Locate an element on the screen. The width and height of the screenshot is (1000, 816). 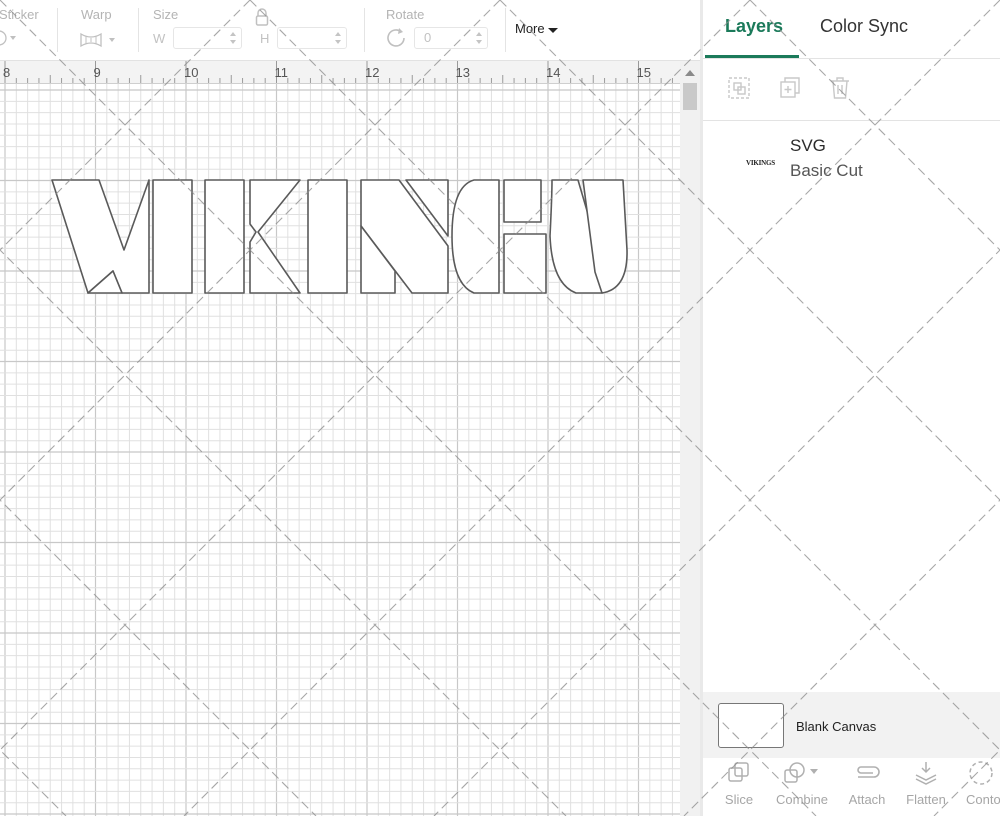
contour-icon is located at coordinates (981, 773).